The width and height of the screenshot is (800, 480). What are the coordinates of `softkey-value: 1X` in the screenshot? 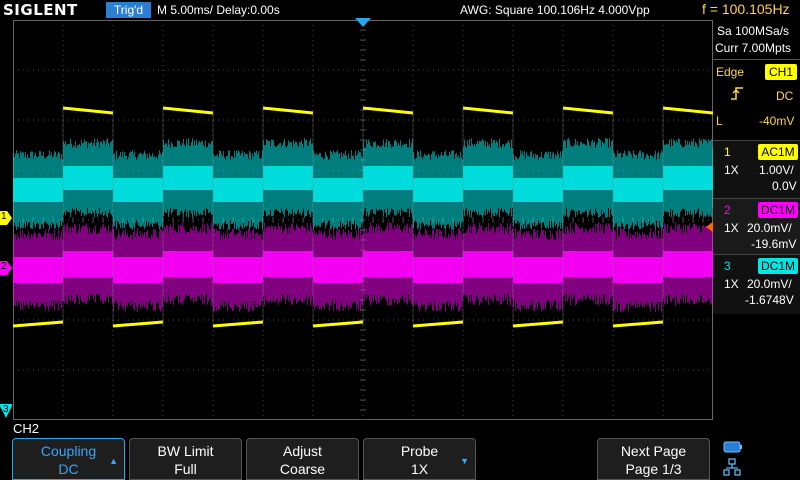 It's located at (419, 469).